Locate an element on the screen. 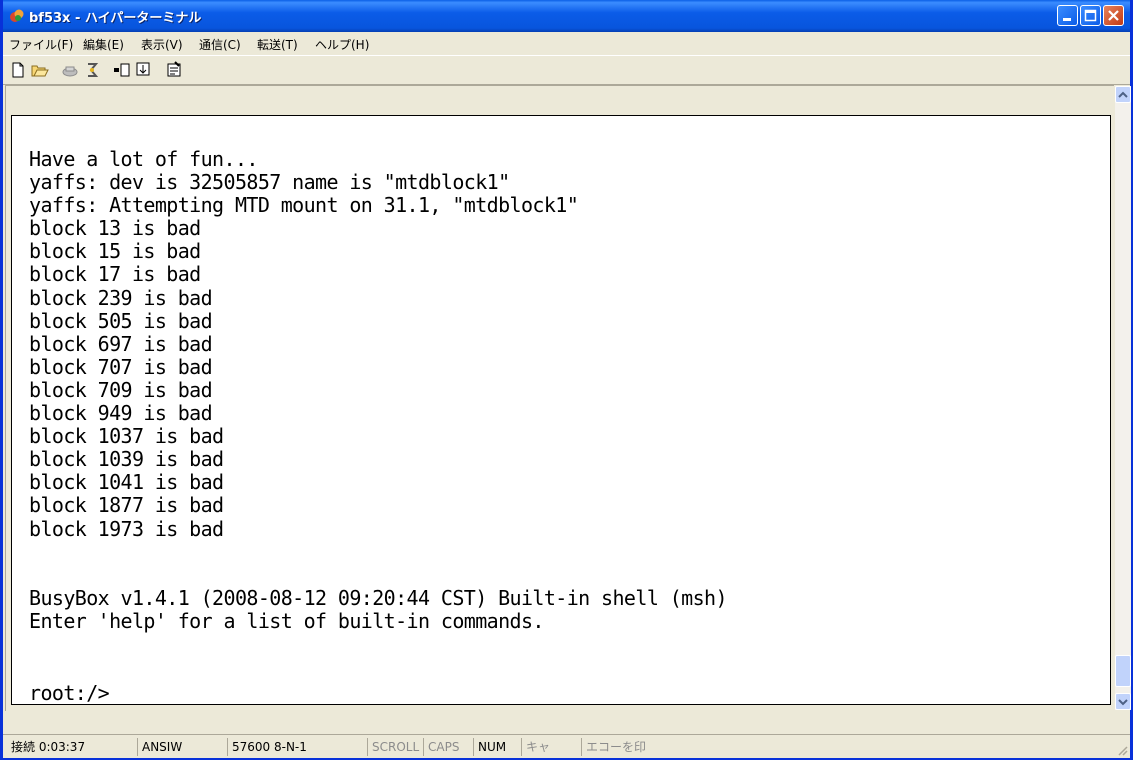  status-echo: エコーを印 is located at coordinates (661, 747).